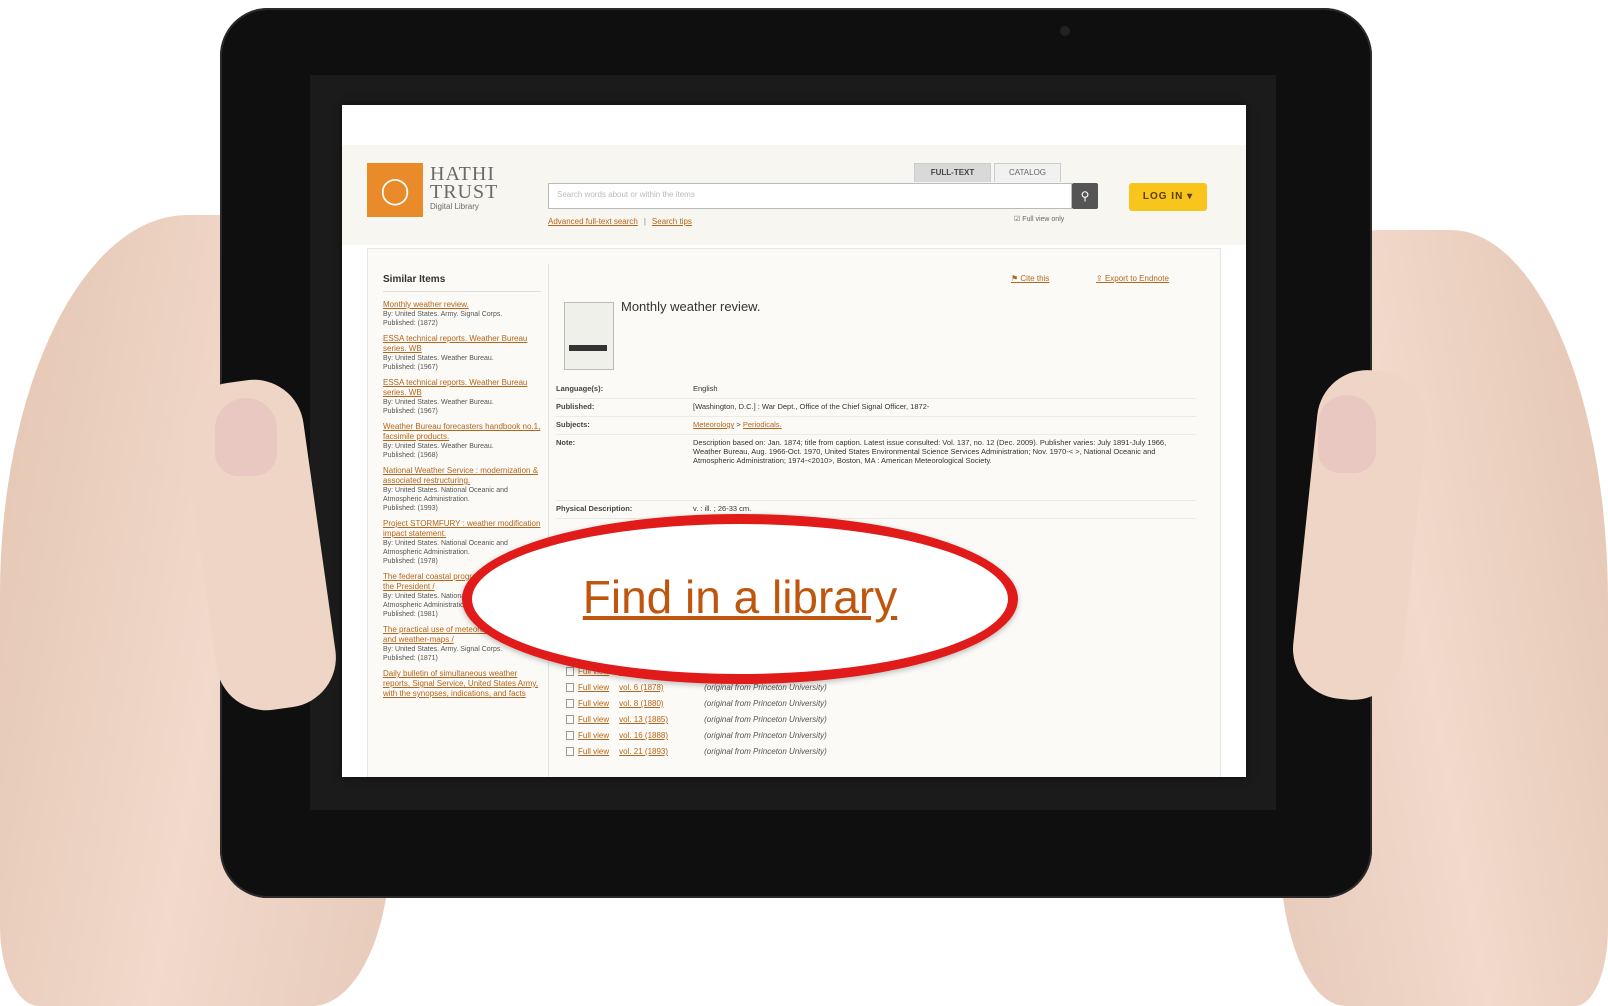 The height and width of the screenshot is (1006, 1608). I want to click on left-thumbnail, so click(246, 437).